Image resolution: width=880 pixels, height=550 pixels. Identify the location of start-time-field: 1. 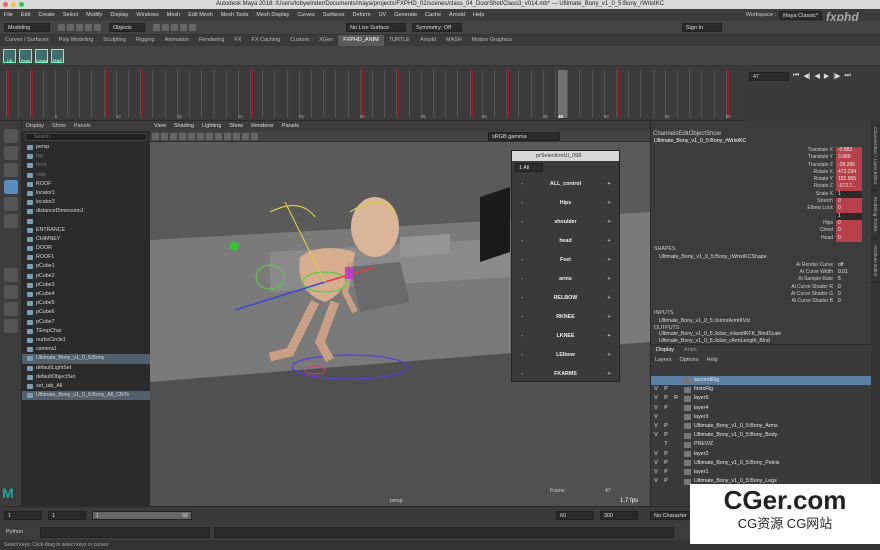
(23, 515).